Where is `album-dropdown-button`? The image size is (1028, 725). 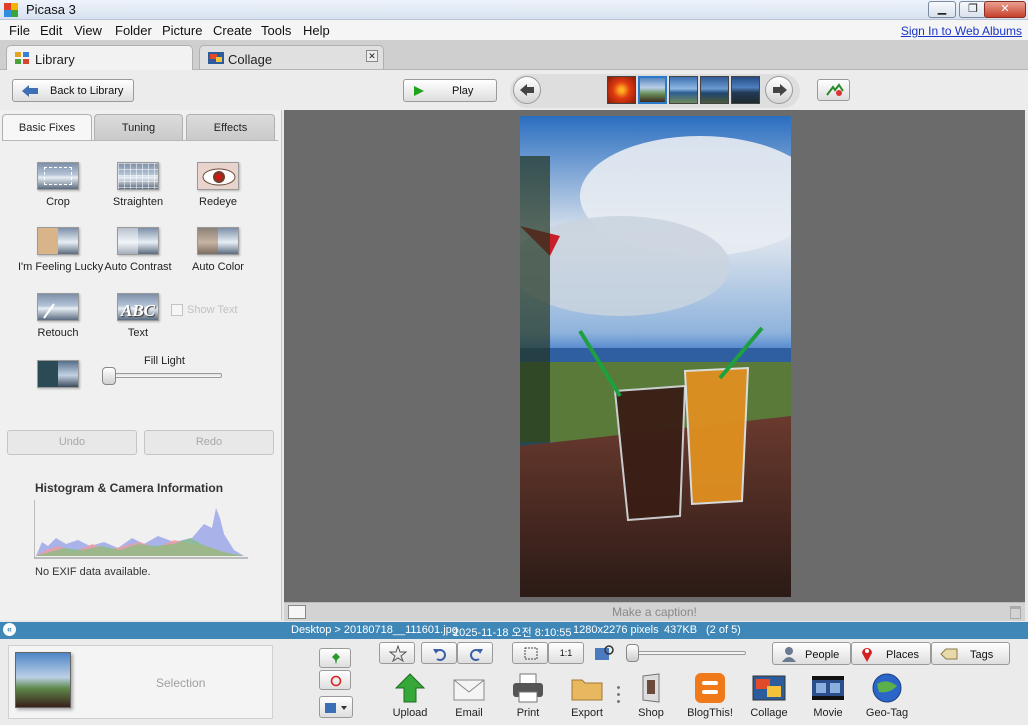 album-dropdown-button is located at coordinates (336, 707).